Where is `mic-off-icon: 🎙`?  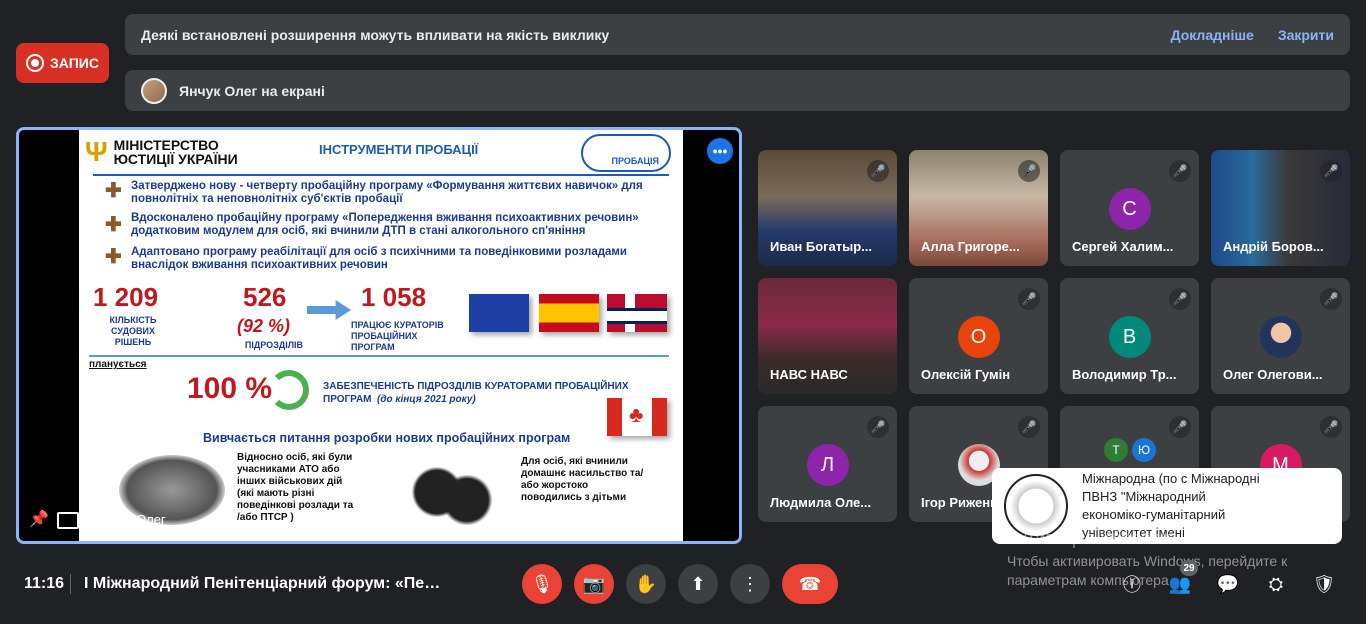 mic-off-icon: 🎙 is located at coordinates (542, 583).